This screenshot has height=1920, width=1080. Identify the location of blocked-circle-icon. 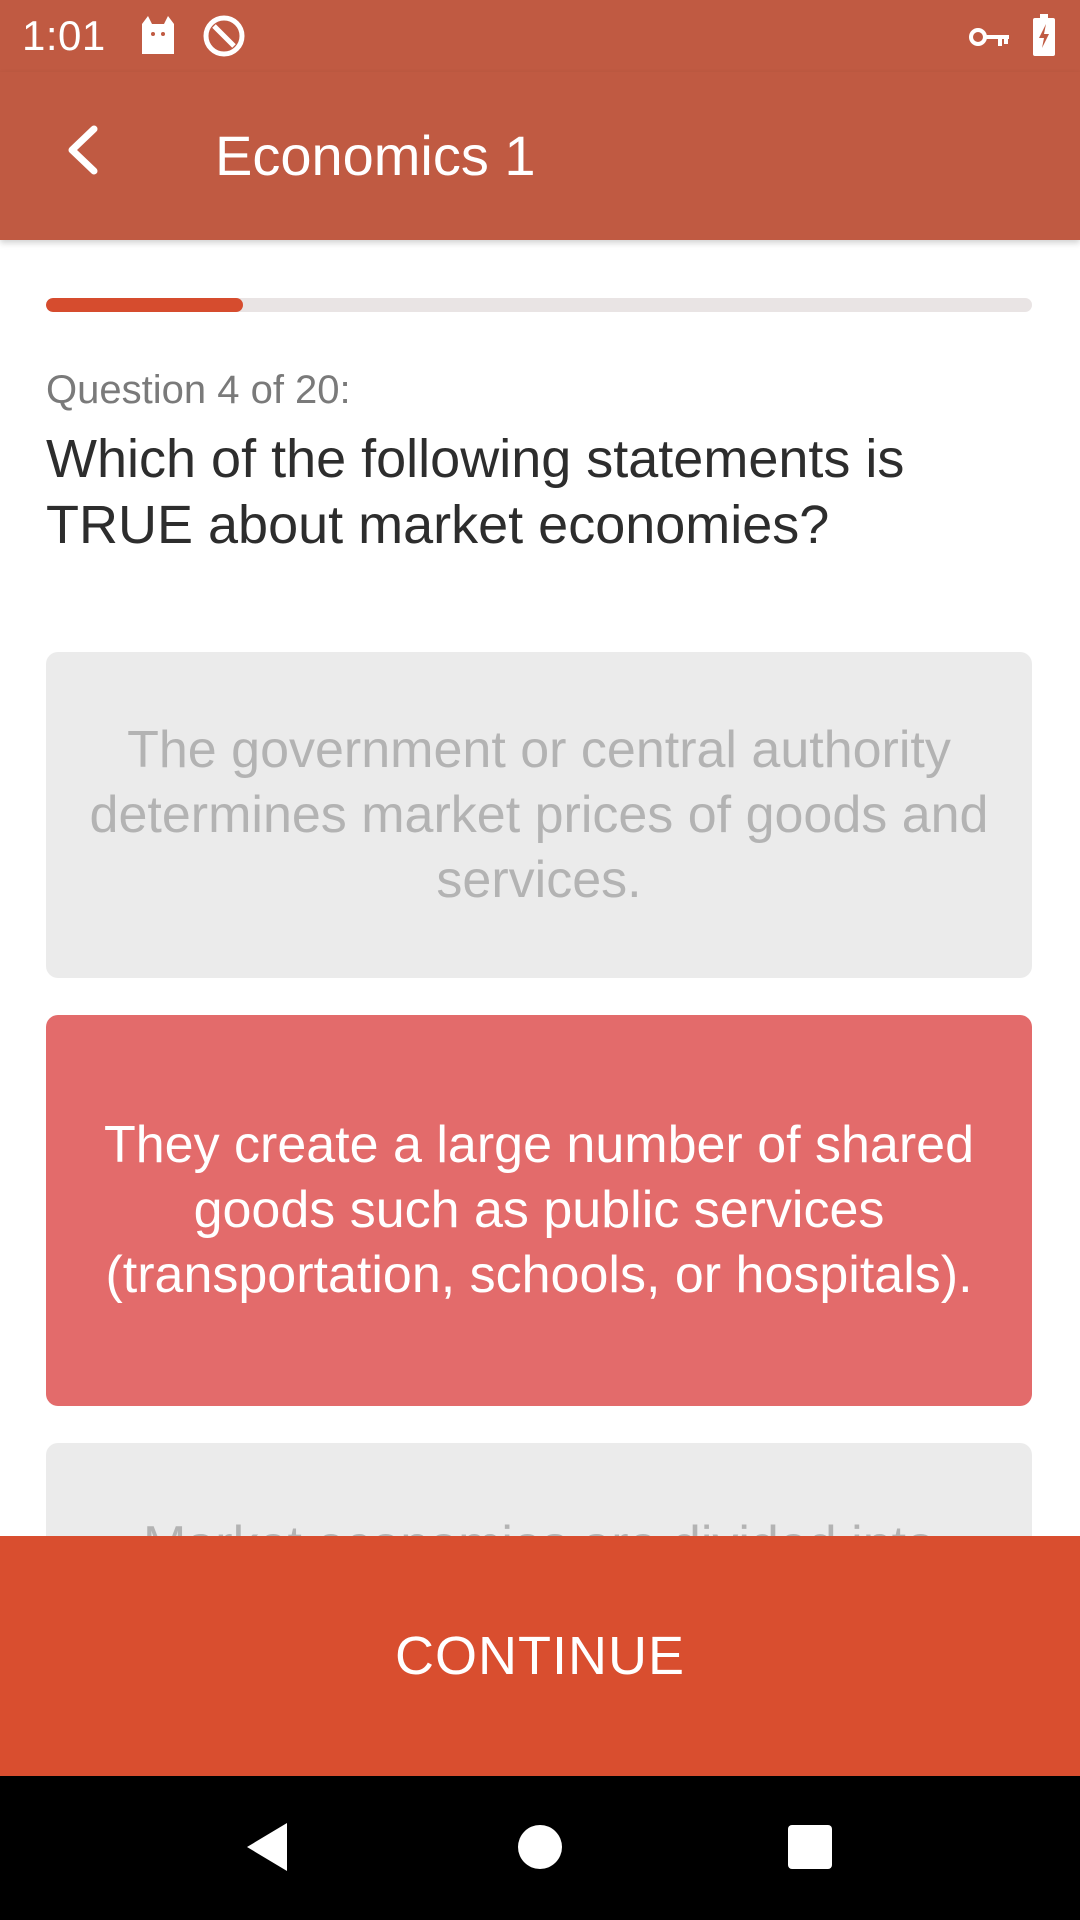
(224, 36).